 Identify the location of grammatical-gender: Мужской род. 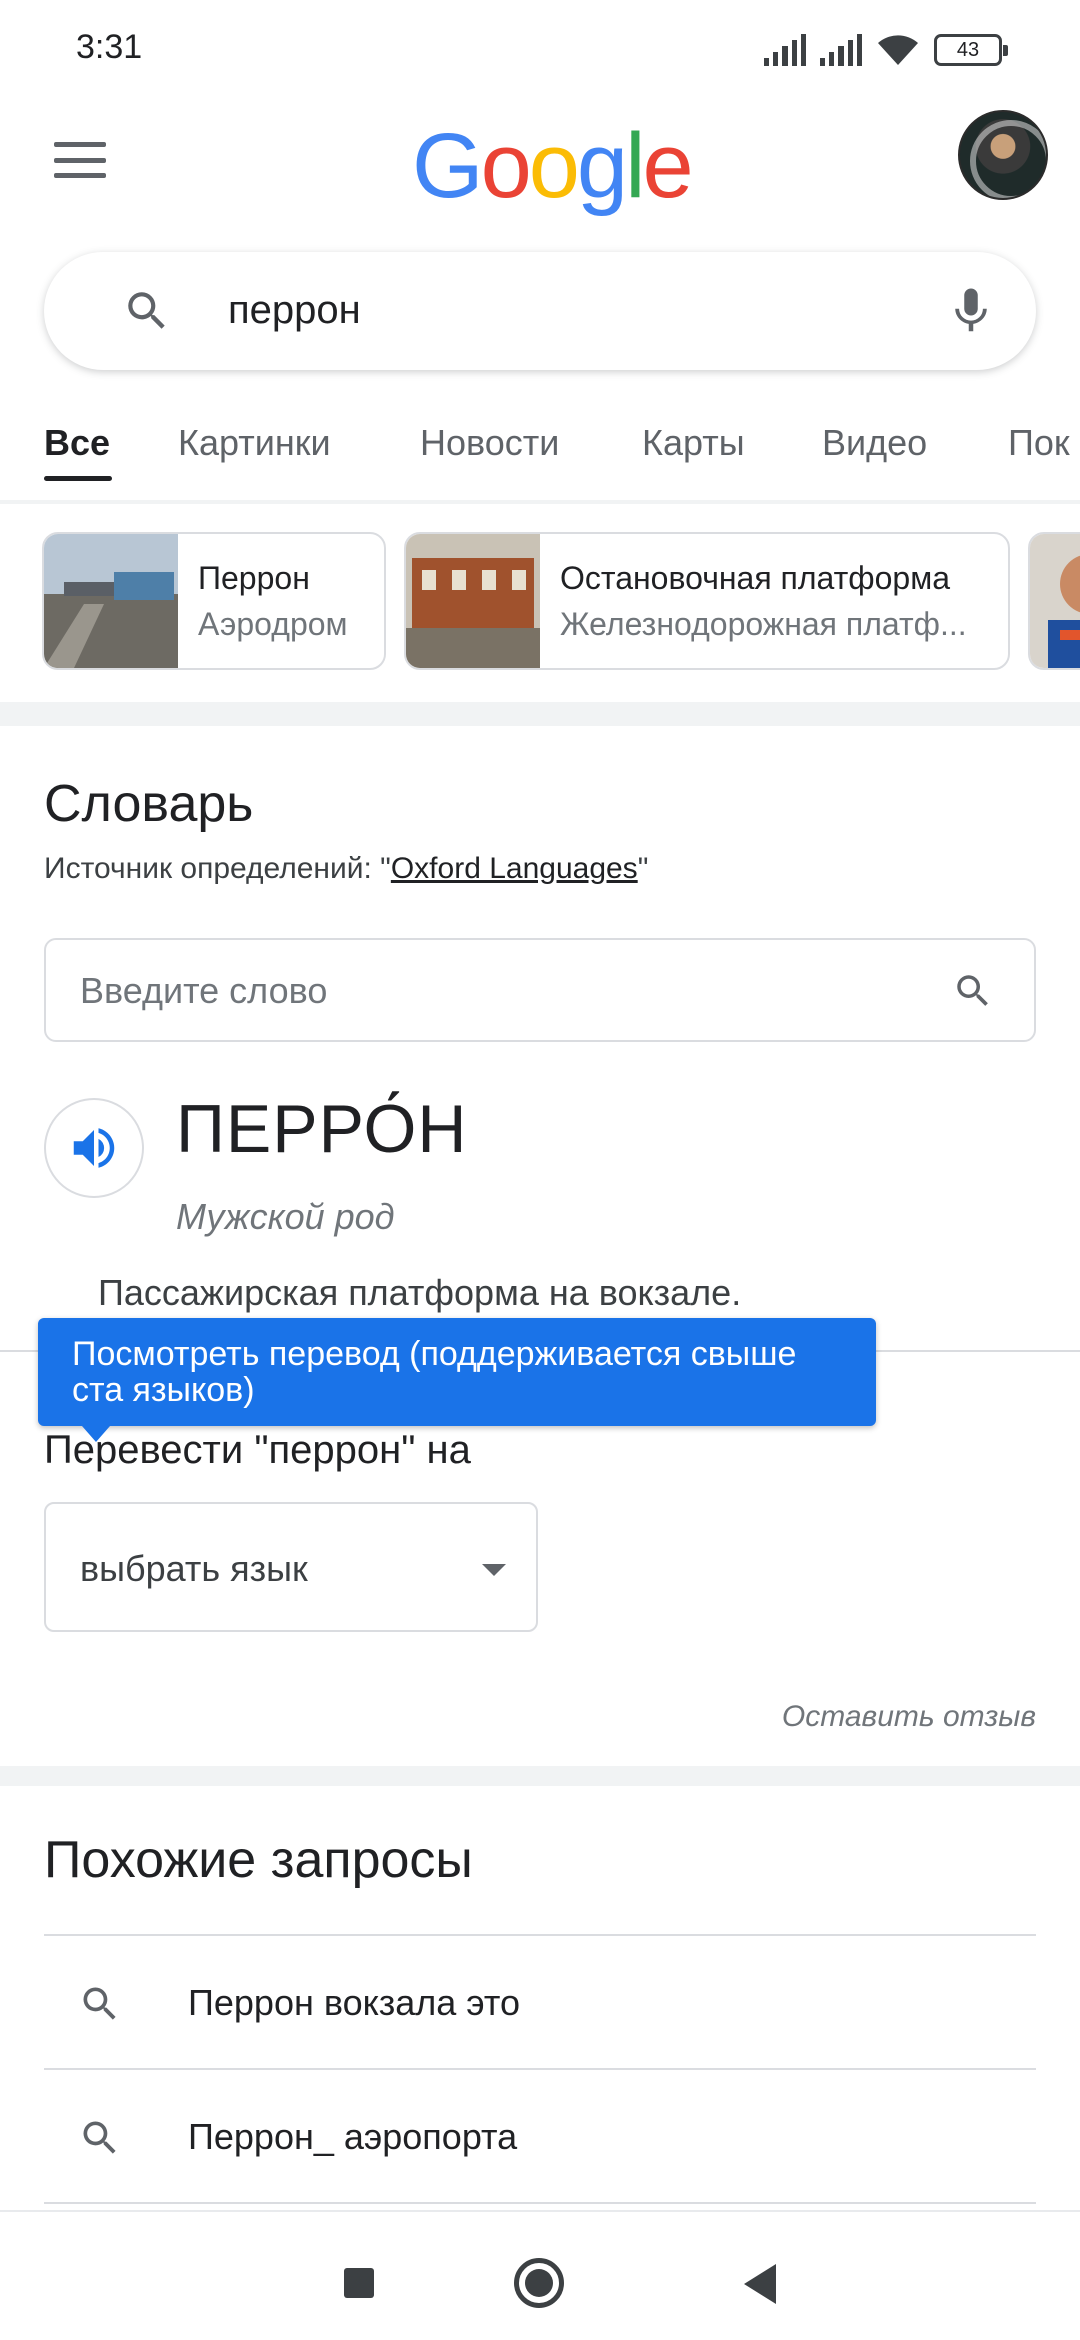
(285, 1216).